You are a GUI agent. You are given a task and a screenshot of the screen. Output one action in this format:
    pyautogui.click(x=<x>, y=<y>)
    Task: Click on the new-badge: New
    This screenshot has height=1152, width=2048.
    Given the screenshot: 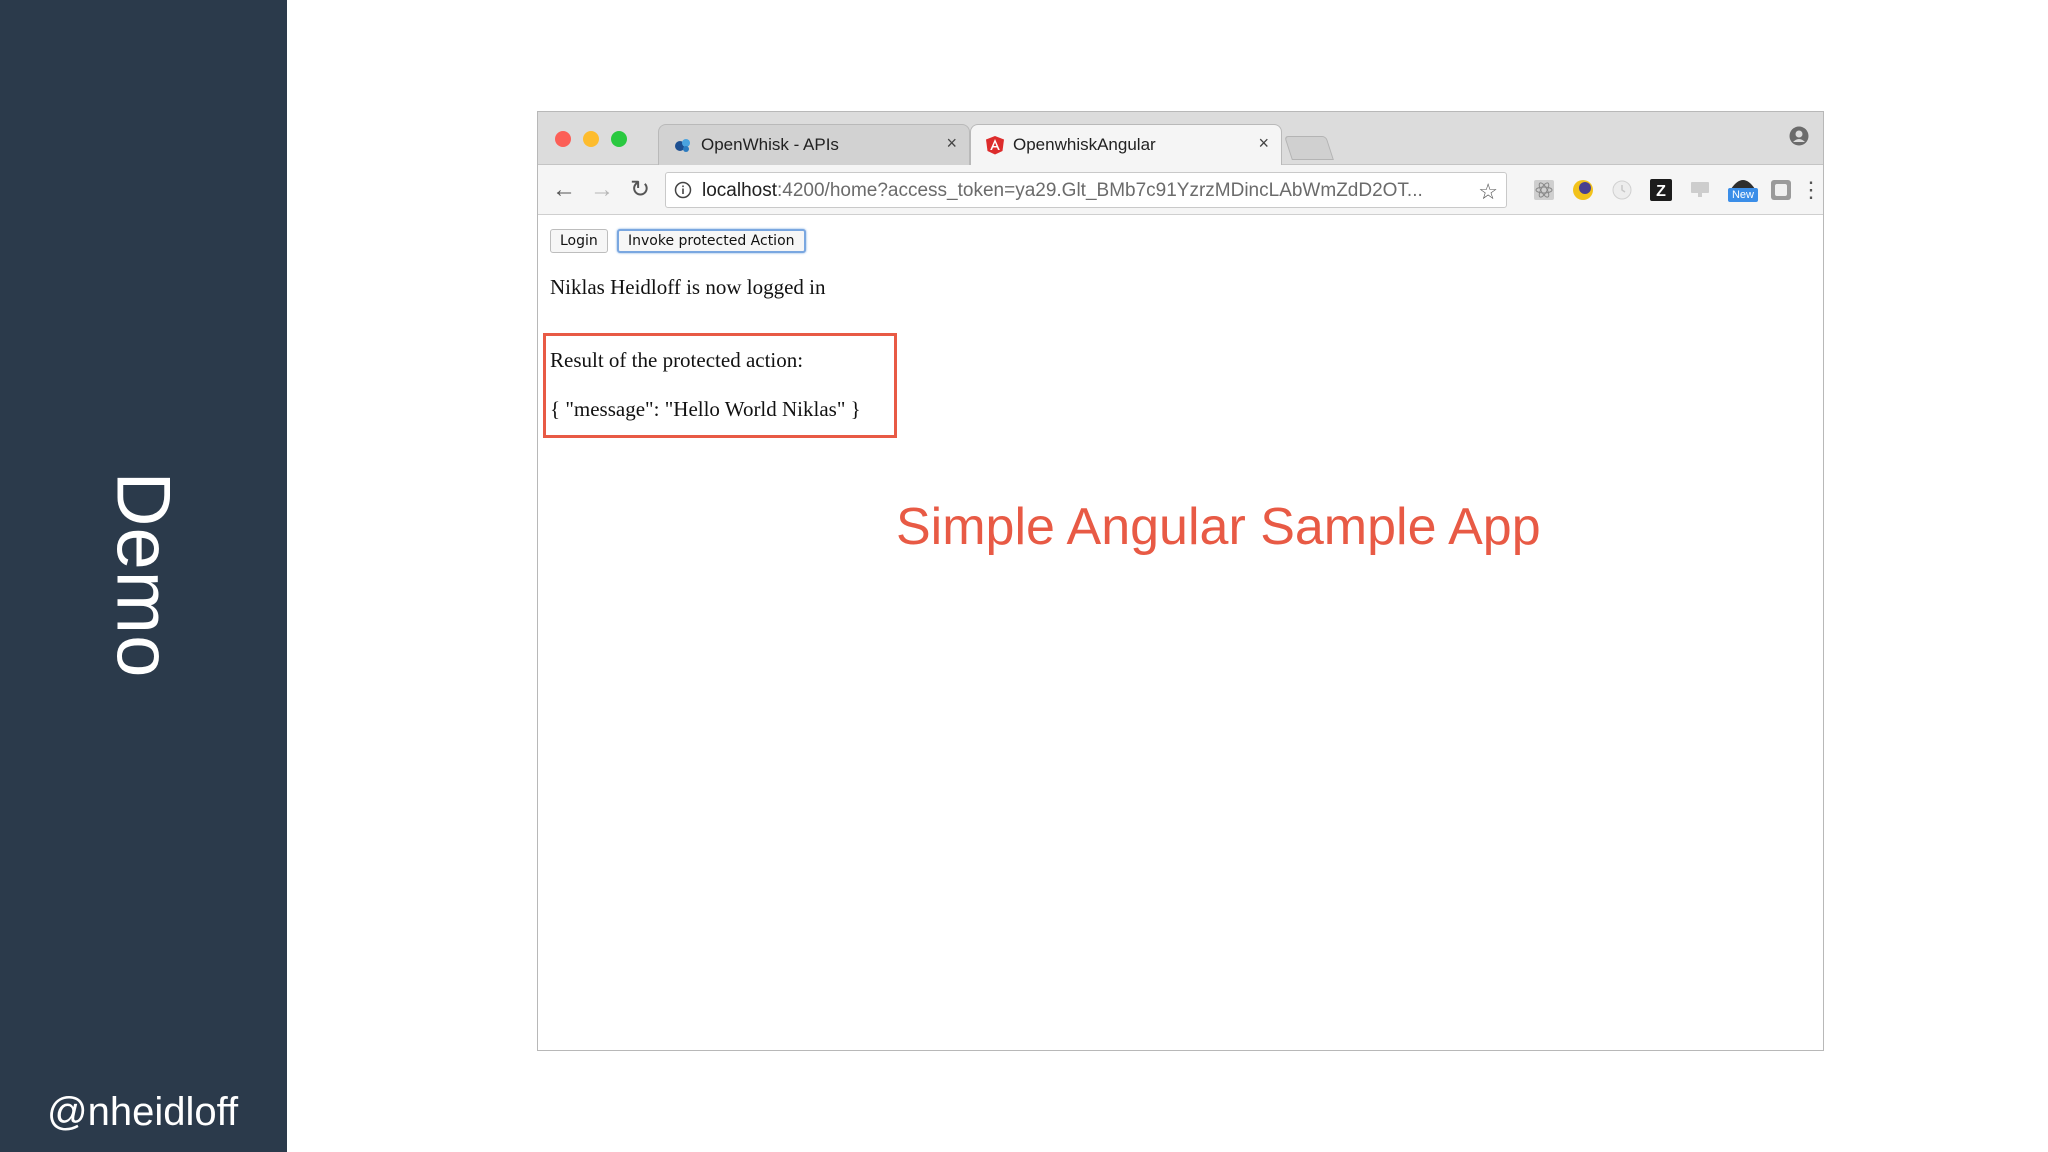 What is the action you would take?
    pyautogui.click(x=1743, y=195)
    